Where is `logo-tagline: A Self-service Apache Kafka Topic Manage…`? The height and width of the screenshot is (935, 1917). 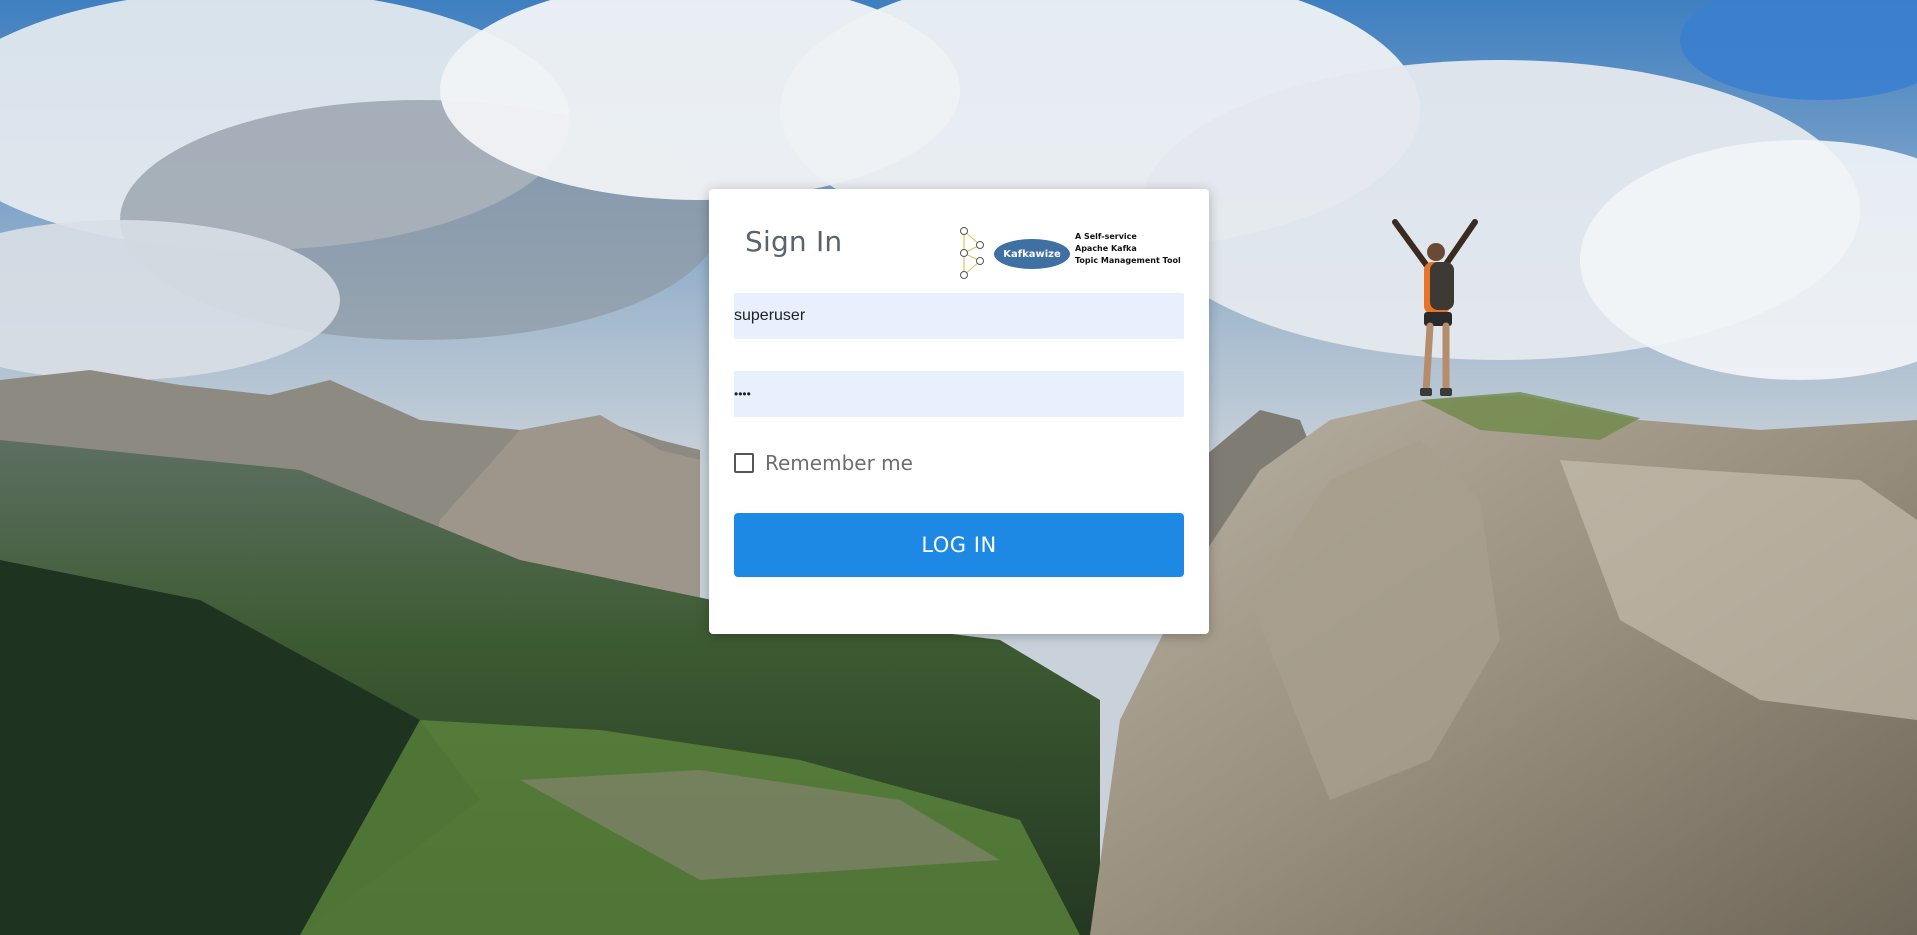
logo-tagline: A Self-service Apache Kafka Topic Manage… is located at coordinates (1128, 249).